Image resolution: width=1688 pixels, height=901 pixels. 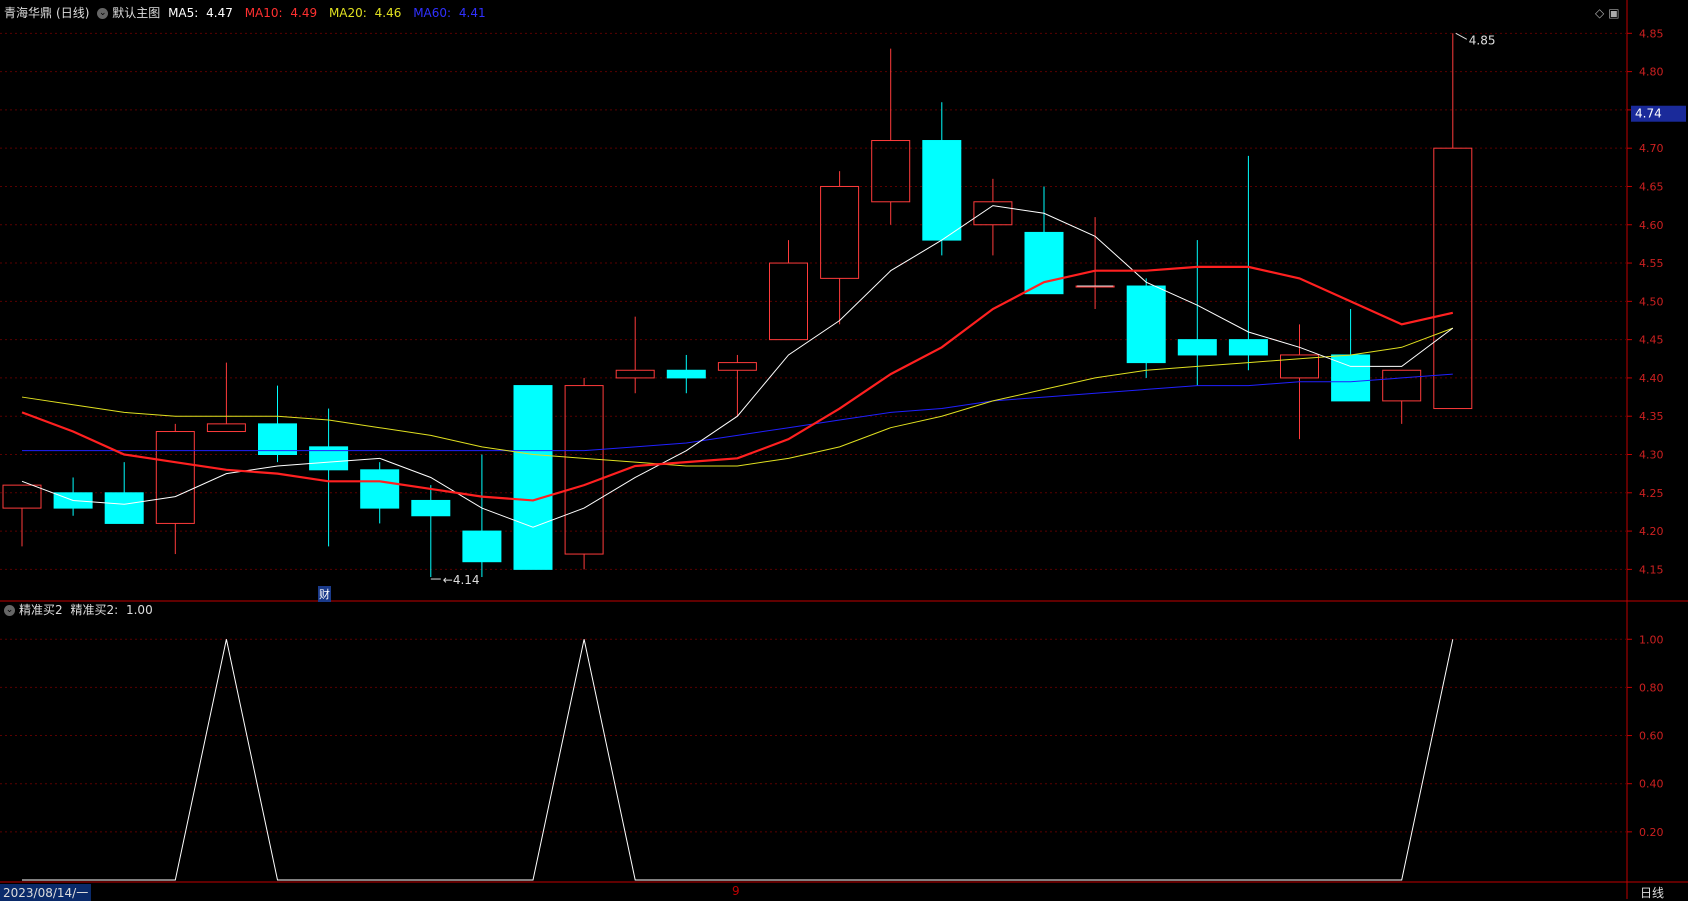 What do you see at coordinates (1651, 493) in the screenshot?
I see `y-tick-label: 4.25` at bounding box center [1651, 493].